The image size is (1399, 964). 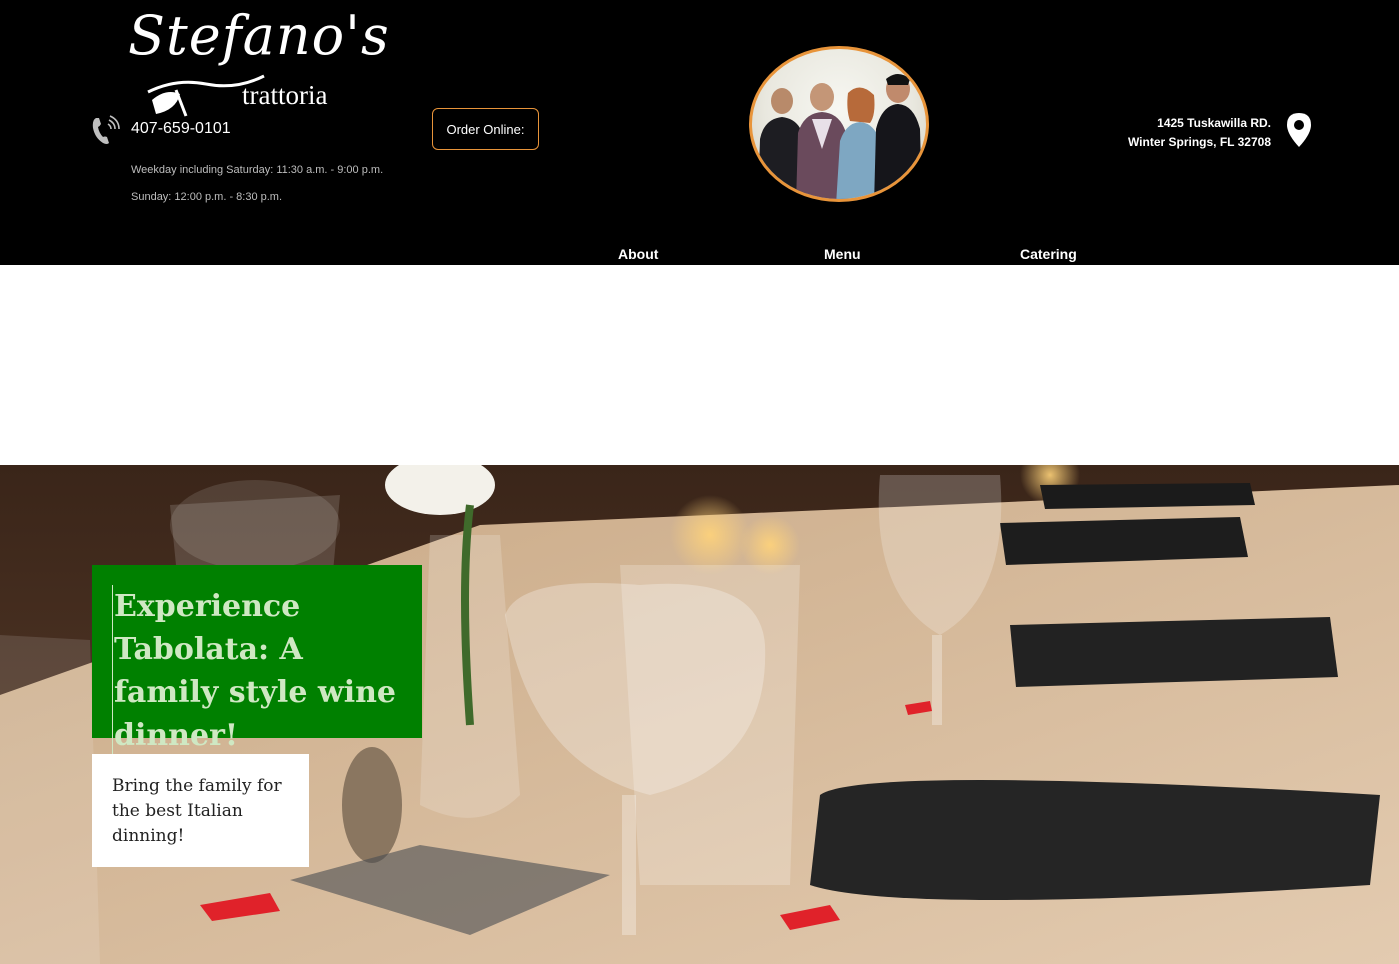 I want to click on logo-script-text: Stefano's, so click(x=259, y=35).